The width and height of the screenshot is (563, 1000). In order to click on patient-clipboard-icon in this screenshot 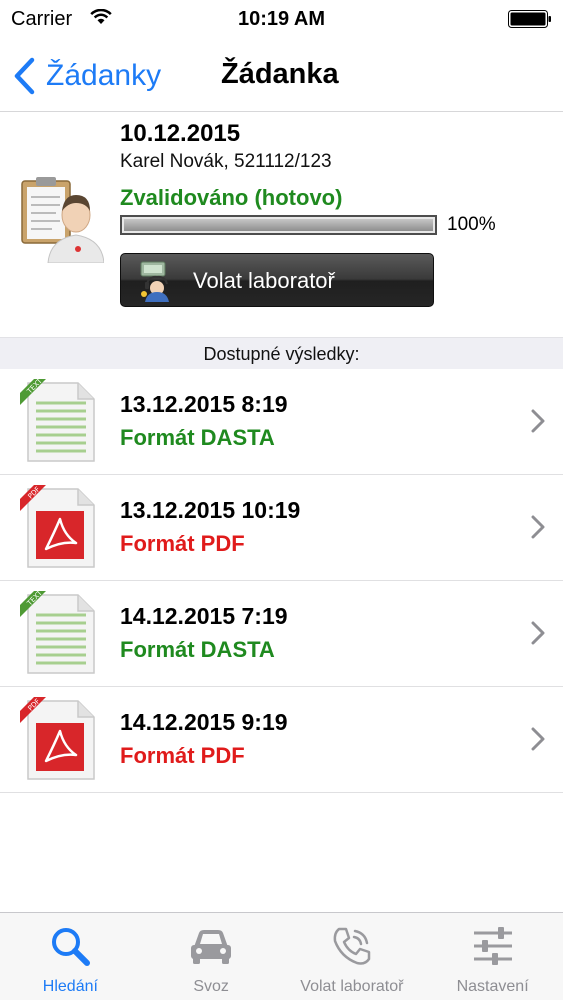, I will do `click(62, 220)`.